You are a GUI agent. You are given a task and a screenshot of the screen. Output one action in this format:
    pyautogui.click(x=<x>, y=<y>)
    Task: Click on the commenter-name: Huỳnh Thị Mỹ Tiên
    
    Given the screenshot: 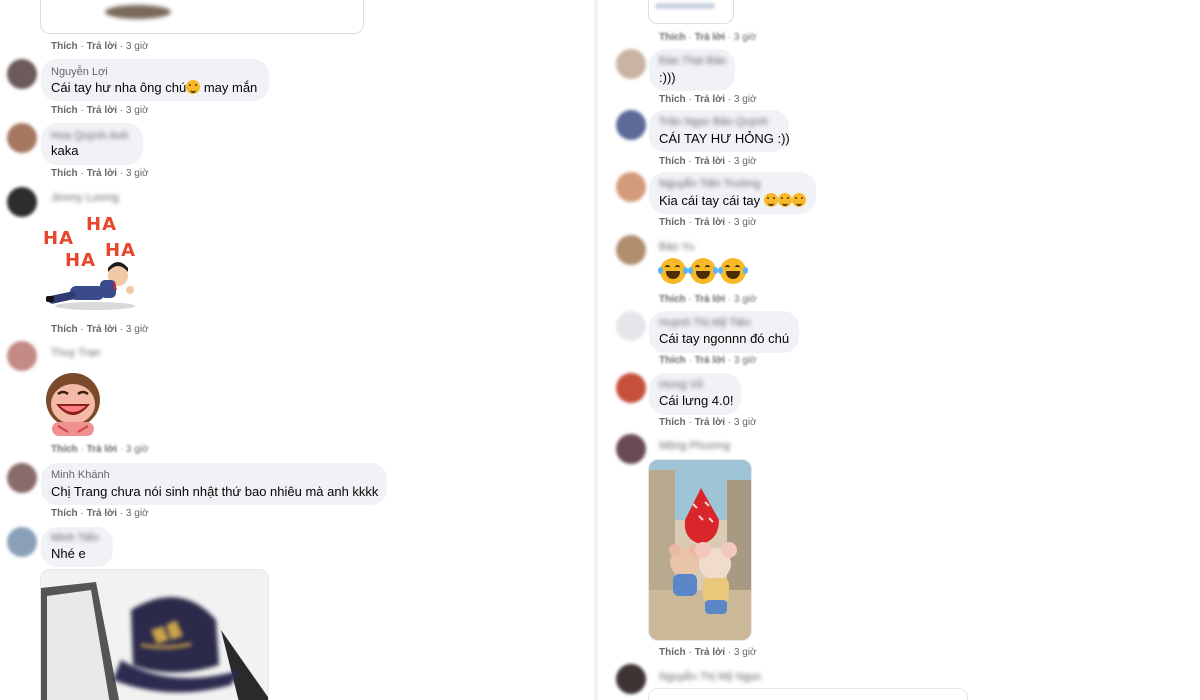 What is the action you would take?
    pyautogui.click(x=705, y=323)
    